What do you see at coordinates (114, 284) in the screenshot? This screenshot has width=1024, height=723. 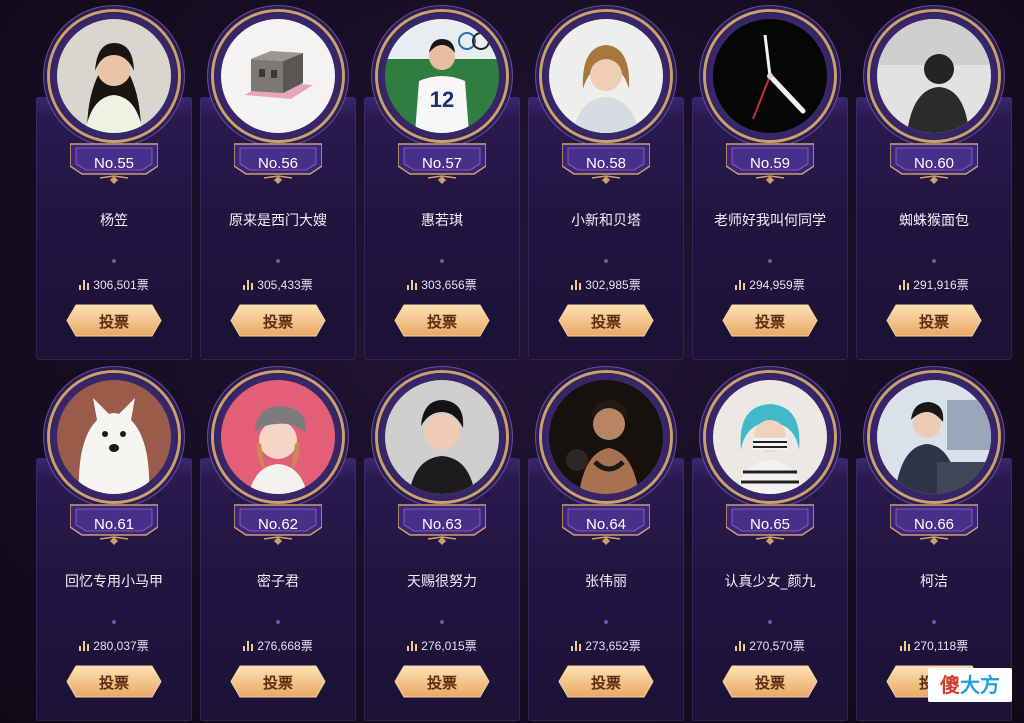 I see `vote-count: 306,501票` at bounding box center [114, 284].